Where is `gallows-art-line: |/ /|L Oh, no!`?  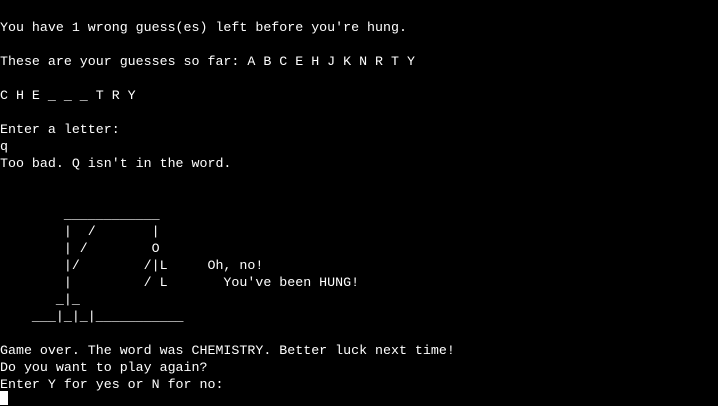 gallows-art-line: |/ /|L Oh, no! is located at coordinates (132, 265).